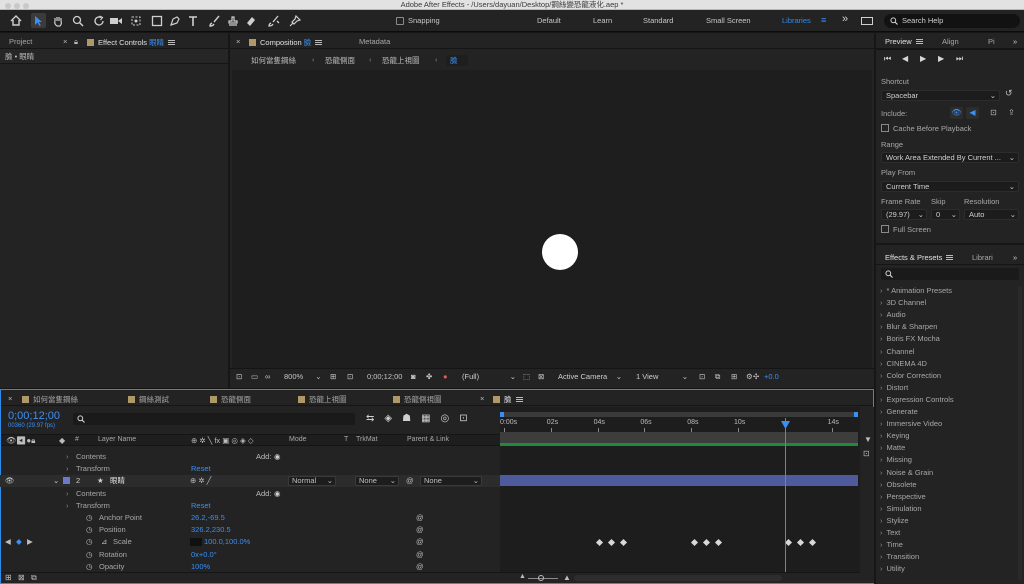 The width and height of the screenshot is (1024, 584). Describe the element at coordinates (661, 377) in the screenshot. I see `view-layout-select: 1 View ⌄` at that location.